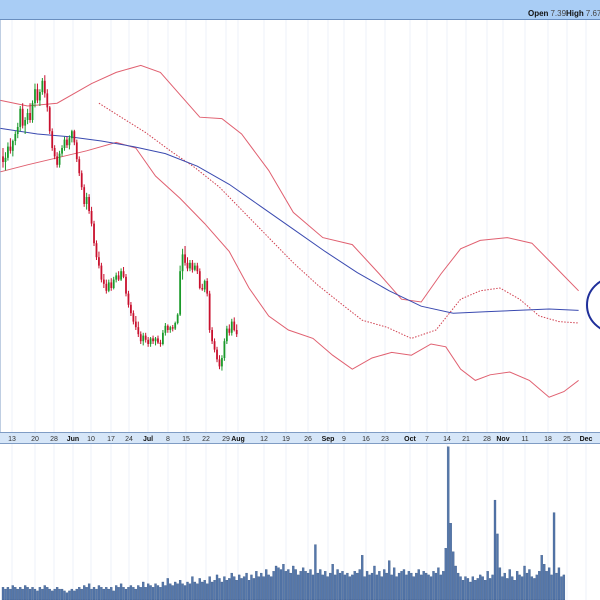 This screenshot has width=600, height=600. What do you see at coordinates (567, 439) in the screenshot?
I see `x-tick-label-28: 25` at bounding box center [567, 439].